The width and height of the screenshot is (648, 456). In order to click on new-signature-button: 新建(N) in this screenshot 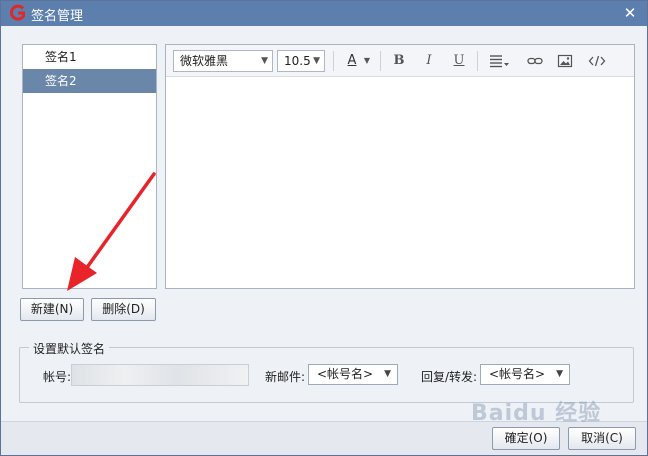, I will do `click(52, 309)`.